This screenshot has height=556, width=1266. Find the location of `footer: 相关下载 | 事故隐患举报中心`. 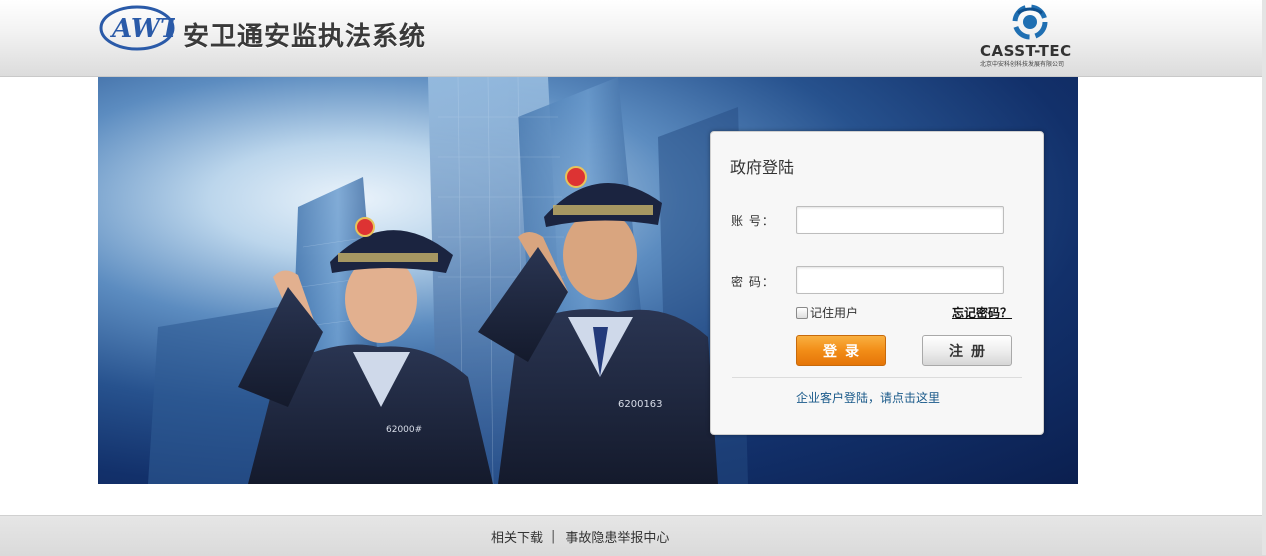

footer: 相关下载 | 事故隐患举报中心 is located at coordinates (633, 535).